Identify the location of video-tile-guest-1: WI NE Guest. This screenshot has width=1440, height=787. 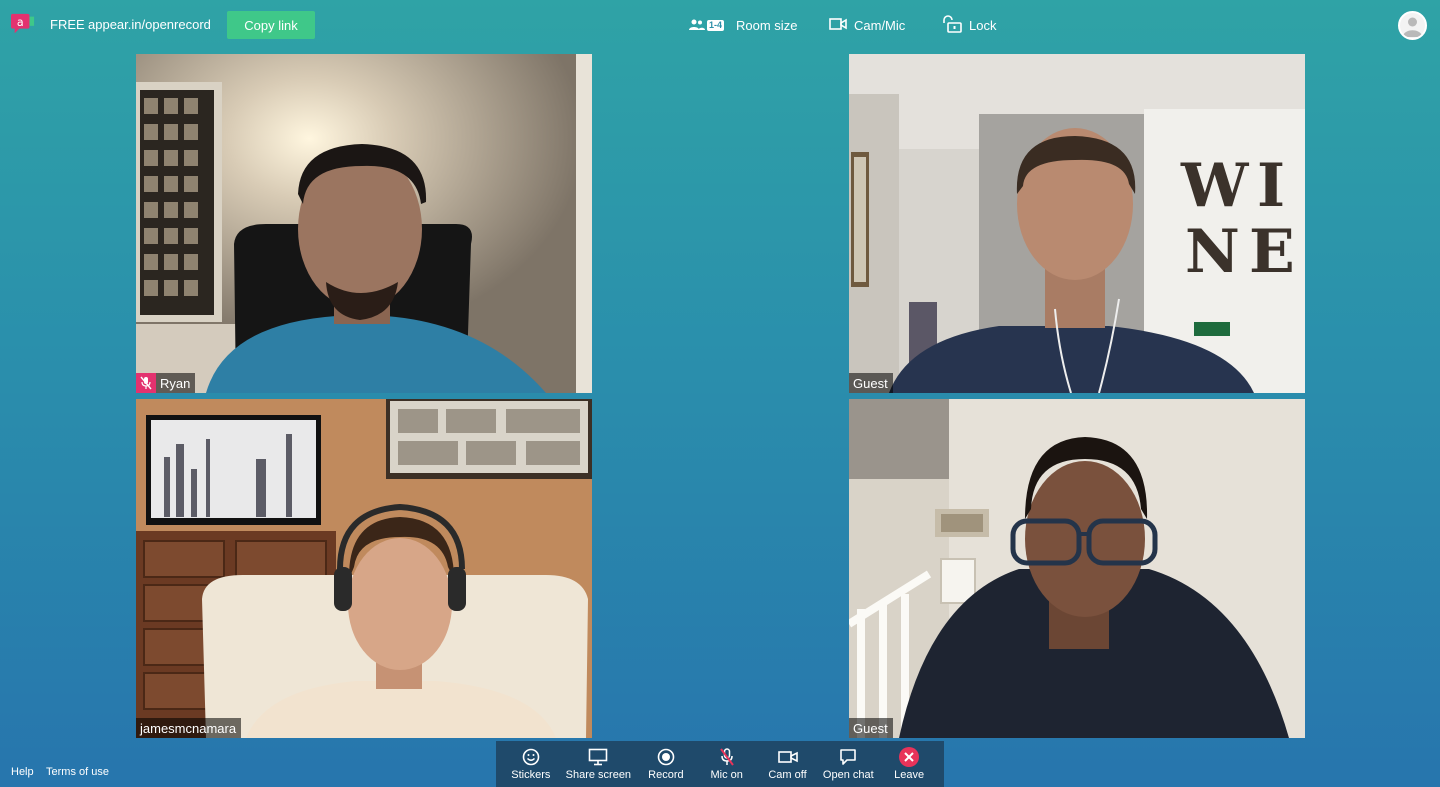
(1077, 223).